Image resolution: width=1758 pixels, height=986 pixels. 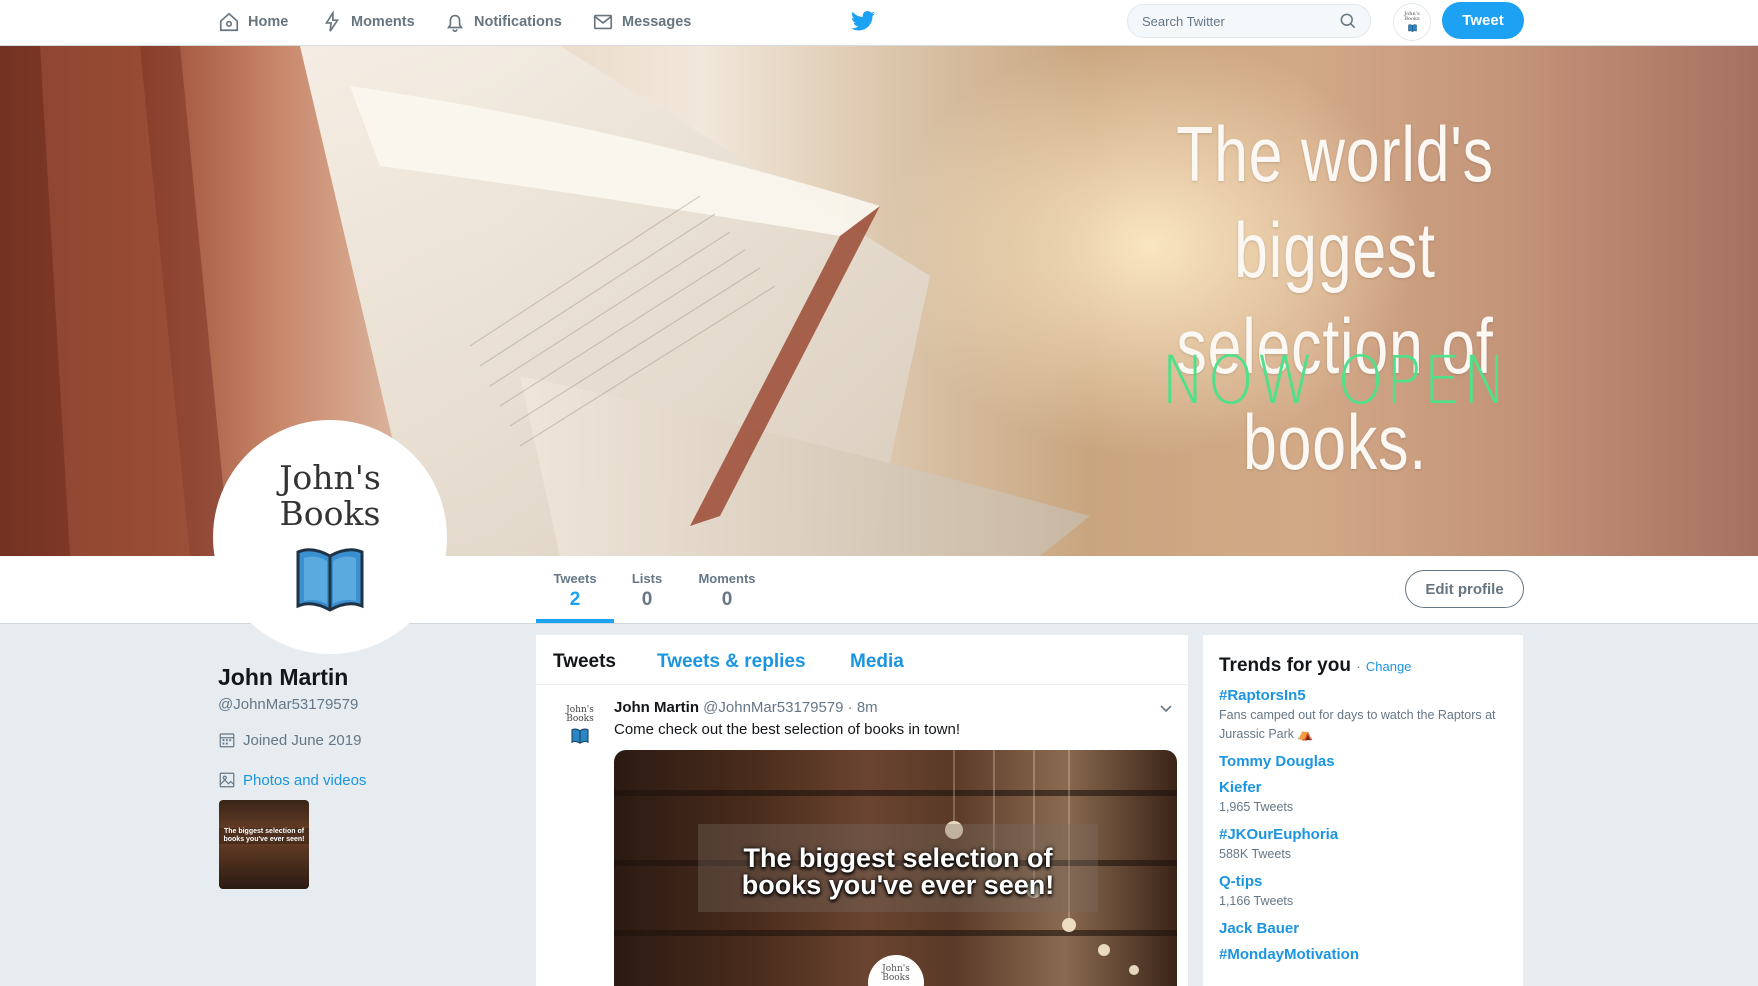 What do you see at coordinates (657, 22) in the screenshot?
I see `nav-messages-label: Messages` at bounding box center [657, 22].